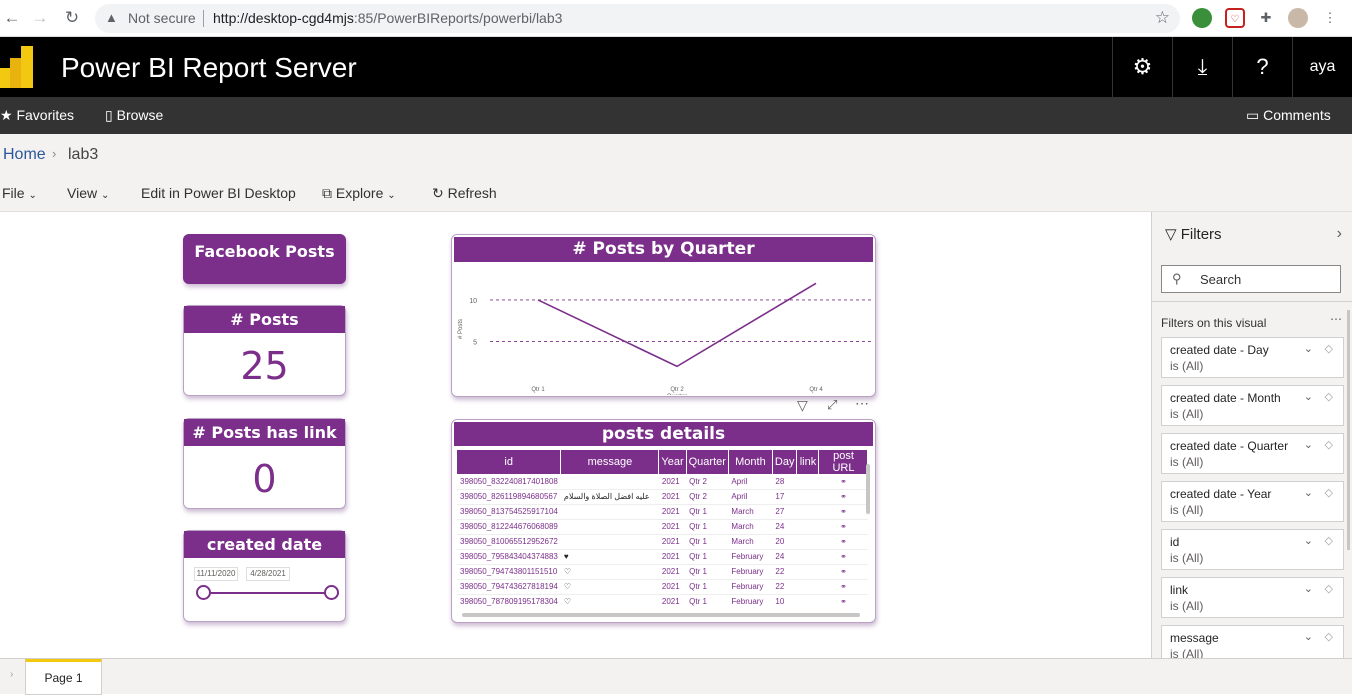 The width and height of the screenshot is (1352, 695). Describe the element at coordinates (1252, 357) in the screenshot. I see `filter-card: created date - Dayis (All)⌄◇` at that location.